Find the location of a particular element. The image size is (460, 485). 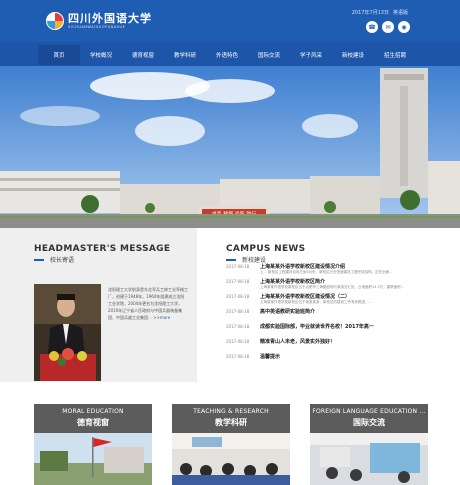

card-international-exchange: FOREIGN LANGUAGE EDUCATION ... 国际交流 is located at coordinates (369, 444).